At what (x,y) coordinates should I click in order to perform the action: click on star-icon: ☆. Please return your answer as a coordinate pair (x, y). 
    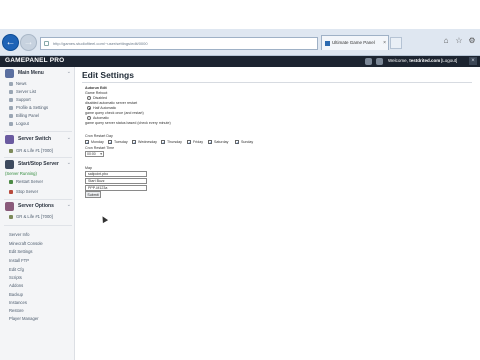
    Looking at the image, I should click on (459, 41).